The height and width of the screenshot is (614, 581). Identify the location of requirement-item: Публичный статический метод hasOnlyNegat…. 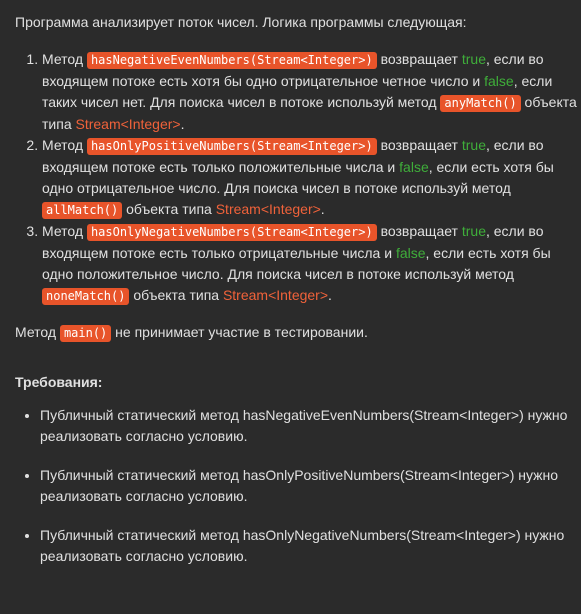
(310, 546).